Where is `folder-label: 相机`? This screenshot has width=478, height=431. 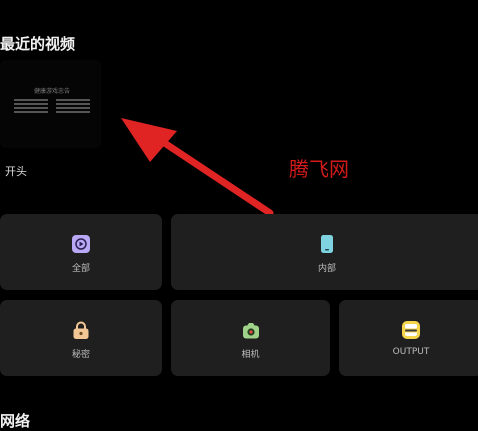 folder-label: 相机 is located at coordinates (250, 355).